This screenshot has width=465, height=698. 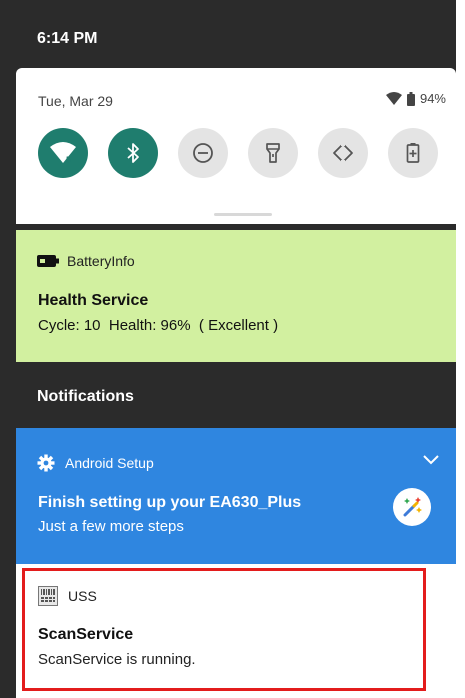 What do you see at coordinates (117, 659) in the screenshot?
I see `uss-notification-subtitle: ScanService is running.` at bounding box center [117, 659].